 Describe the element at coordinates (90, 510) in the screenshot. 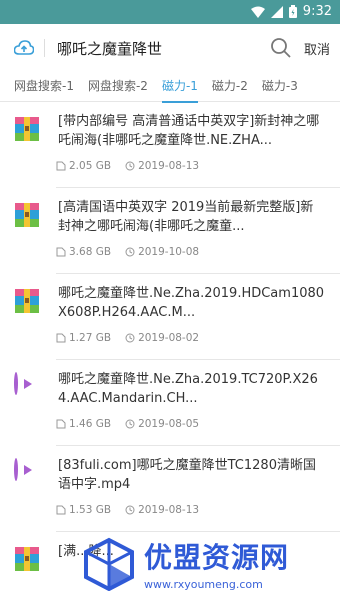

I see `item-size: 1.53 GB` at that location.